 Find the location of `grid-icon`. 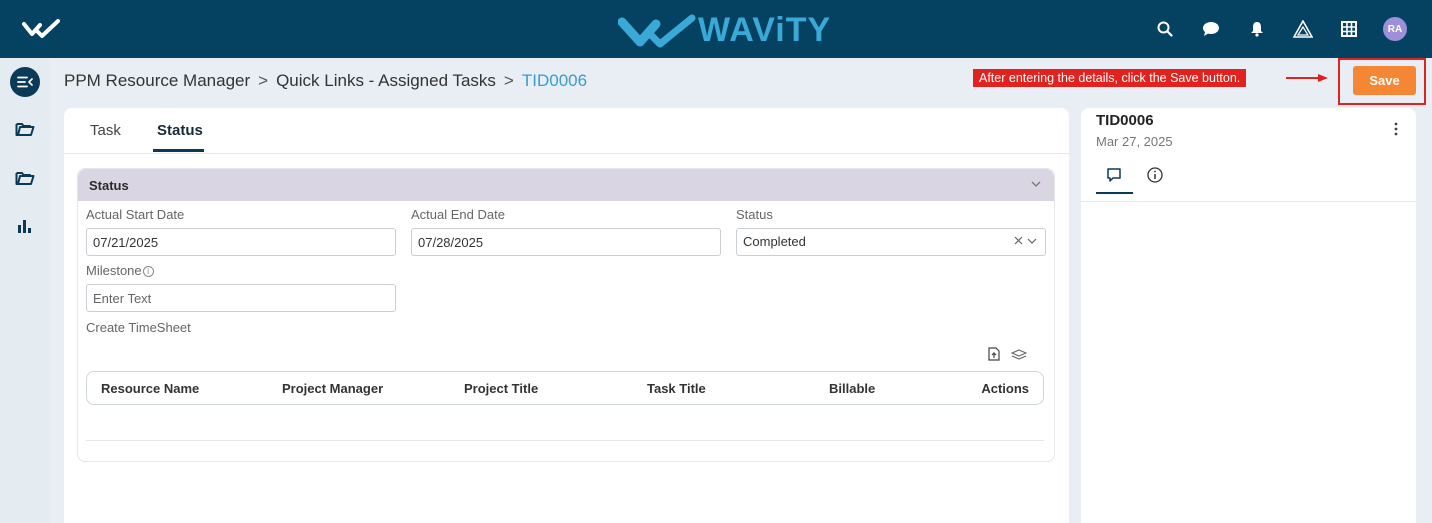

grid-icon is located at coordinates (1349, 29).